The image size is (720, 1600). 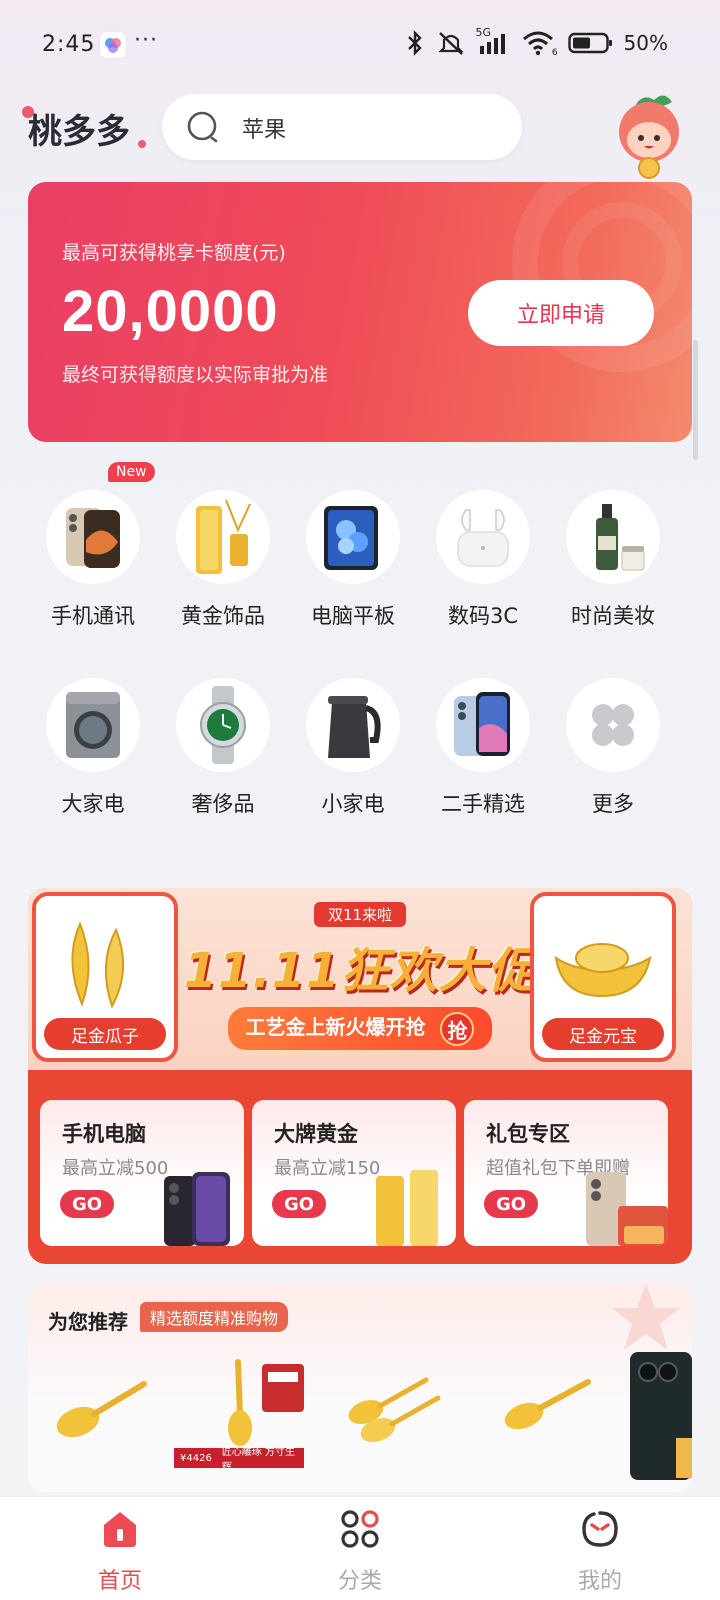 I want to click on signal-icon, so click(x=492, y=44).